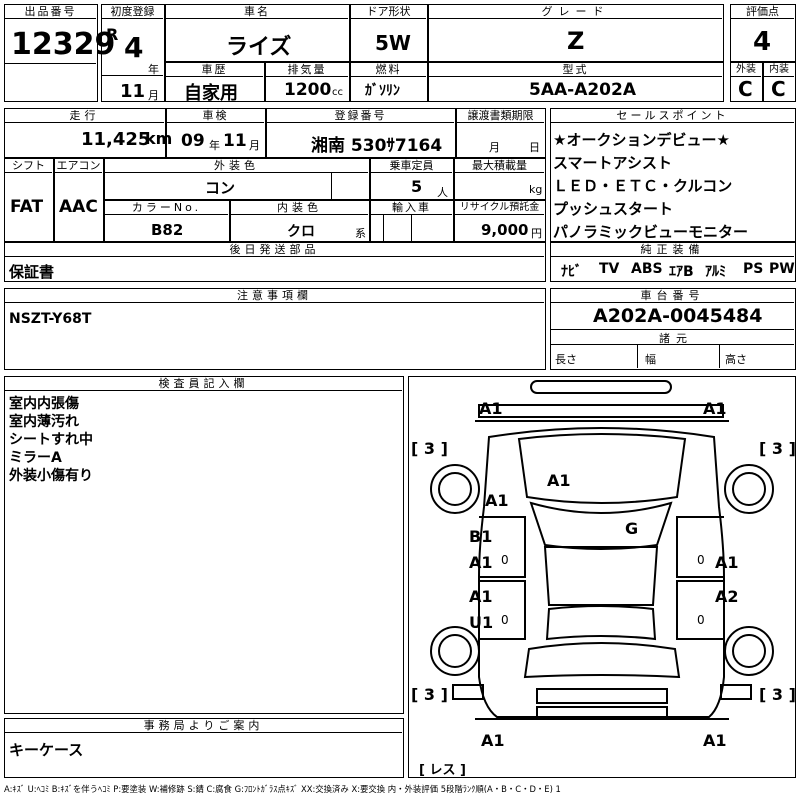 This screenshot has width=800, height=800. Describe the element at coordinates (681, 272) in the screenshot. I see `genuine-item: ｴｱB` at that location.